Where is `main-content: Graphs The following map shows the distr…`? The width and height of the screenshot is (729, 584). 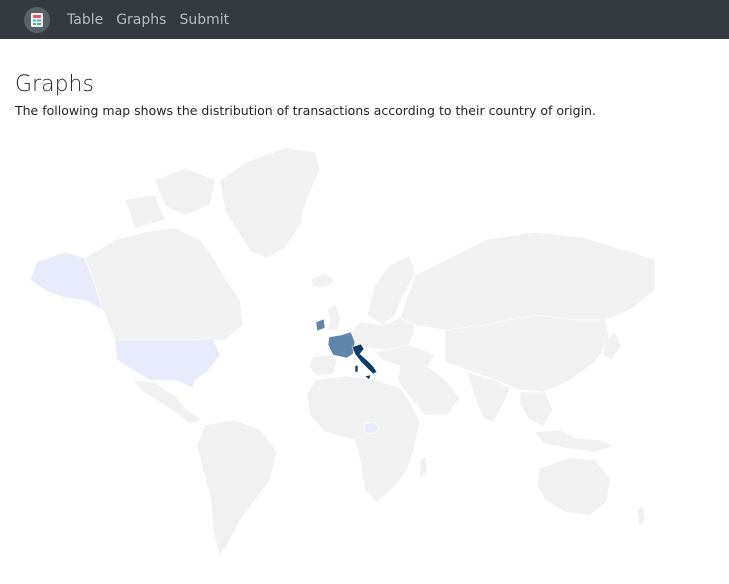 main-content: Graphs The following map shows the distr… is located at coordinates (364, 95).